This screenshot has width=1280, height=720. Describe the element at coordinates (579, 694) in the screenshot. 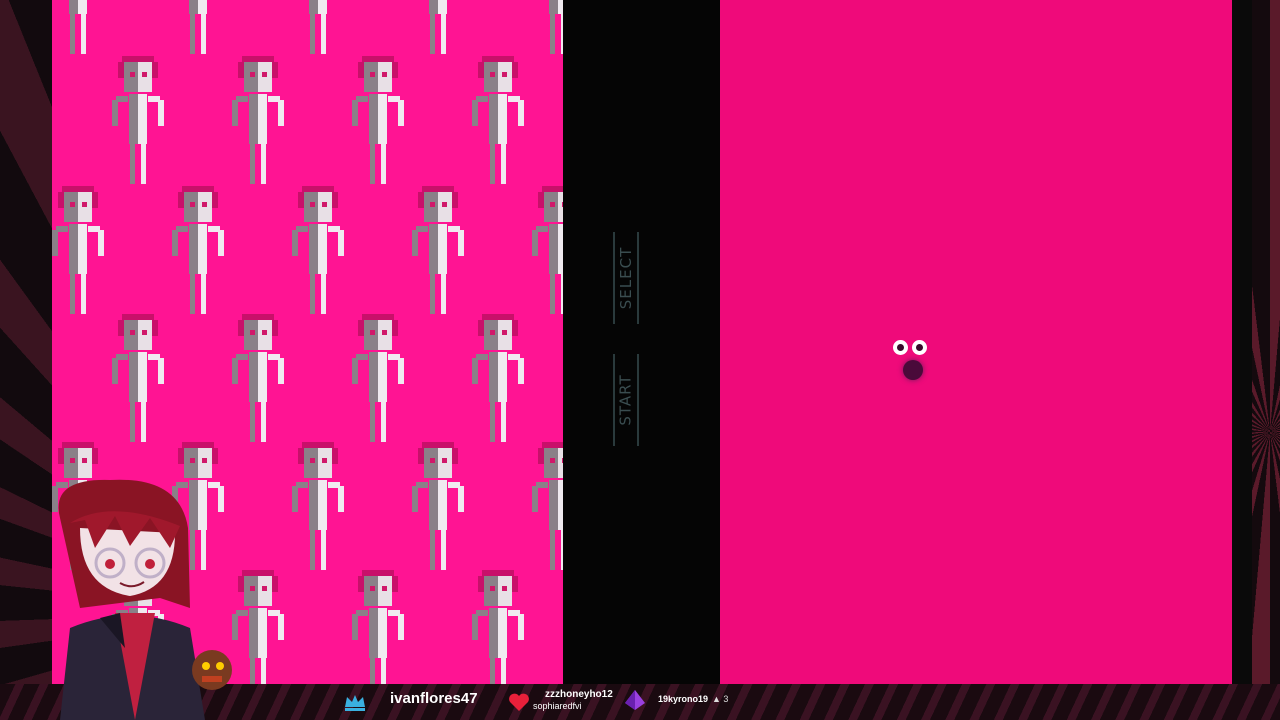

I see `latest-follower-name: zzzhoneyho12` at that location.